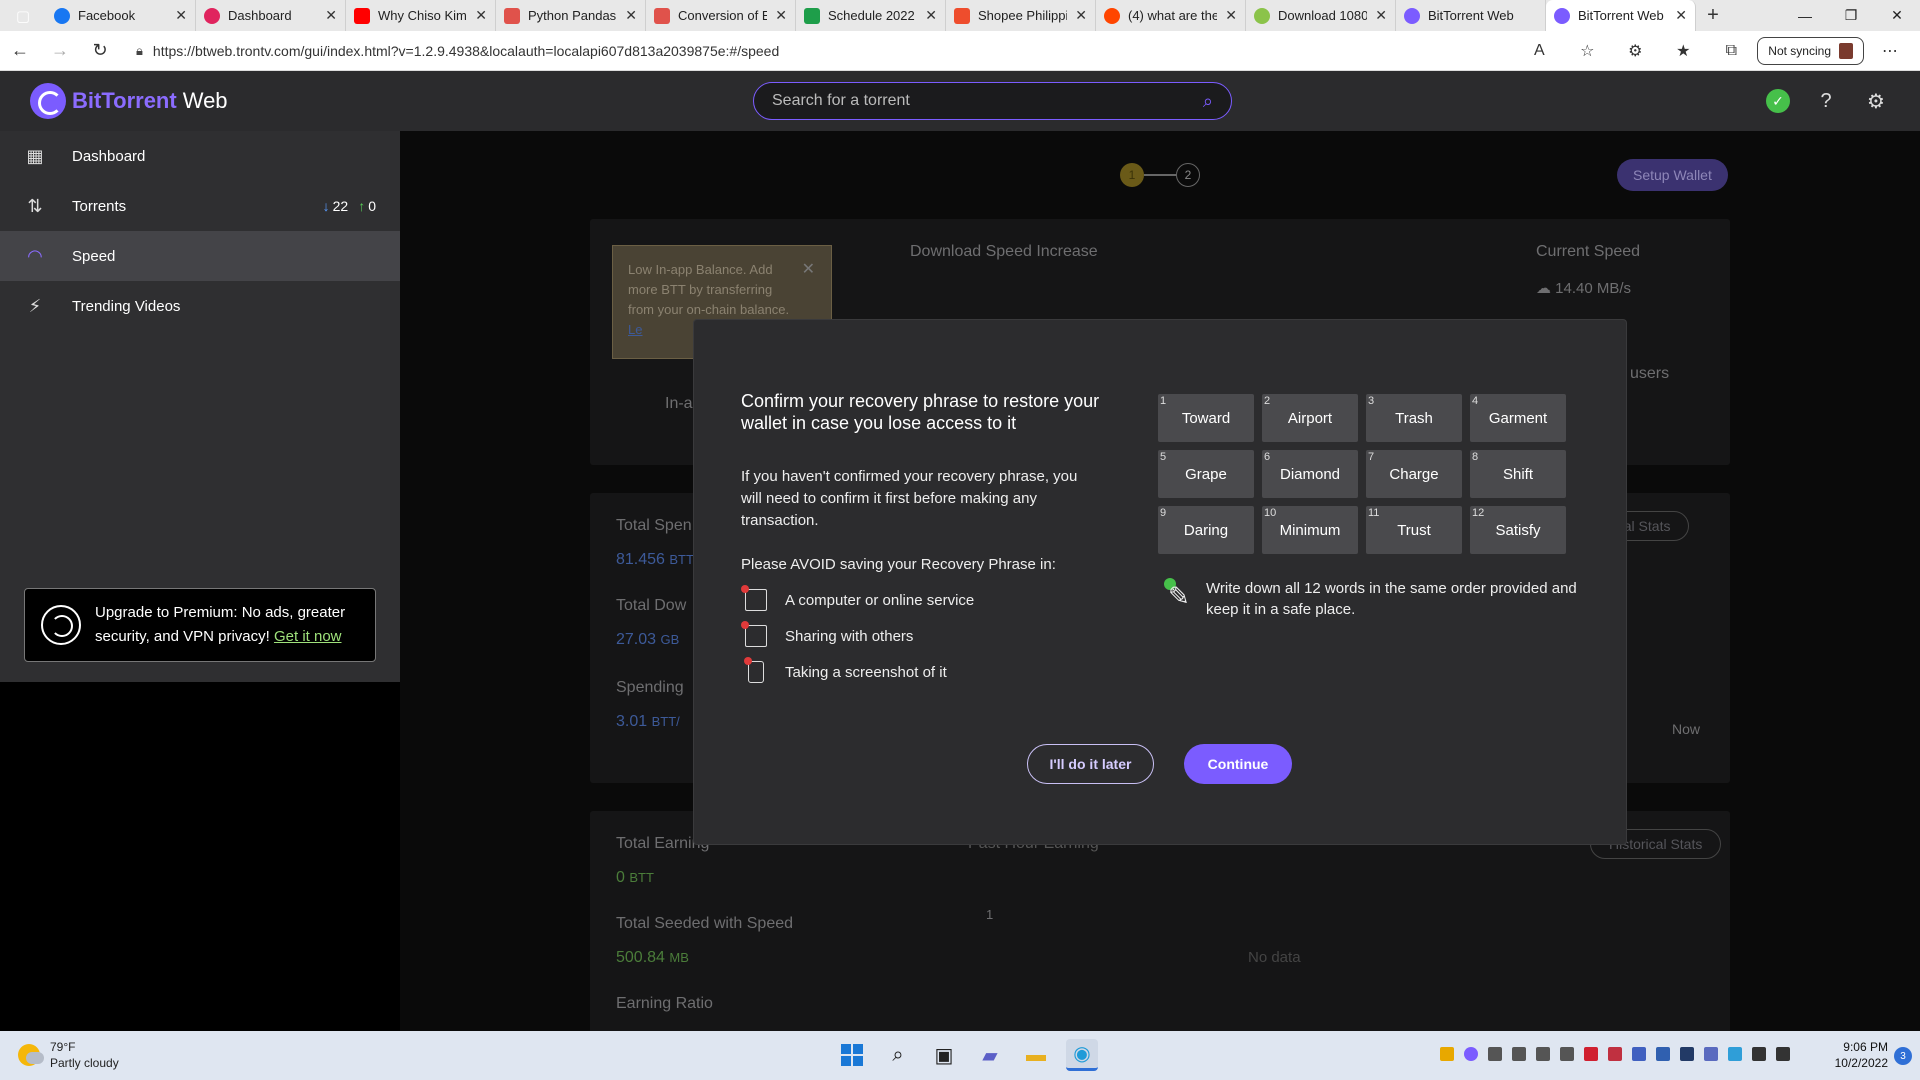  Describe the element at coordinates (944, 1055) in the screenshot. I see `task-view-icon: ▣` at that location.